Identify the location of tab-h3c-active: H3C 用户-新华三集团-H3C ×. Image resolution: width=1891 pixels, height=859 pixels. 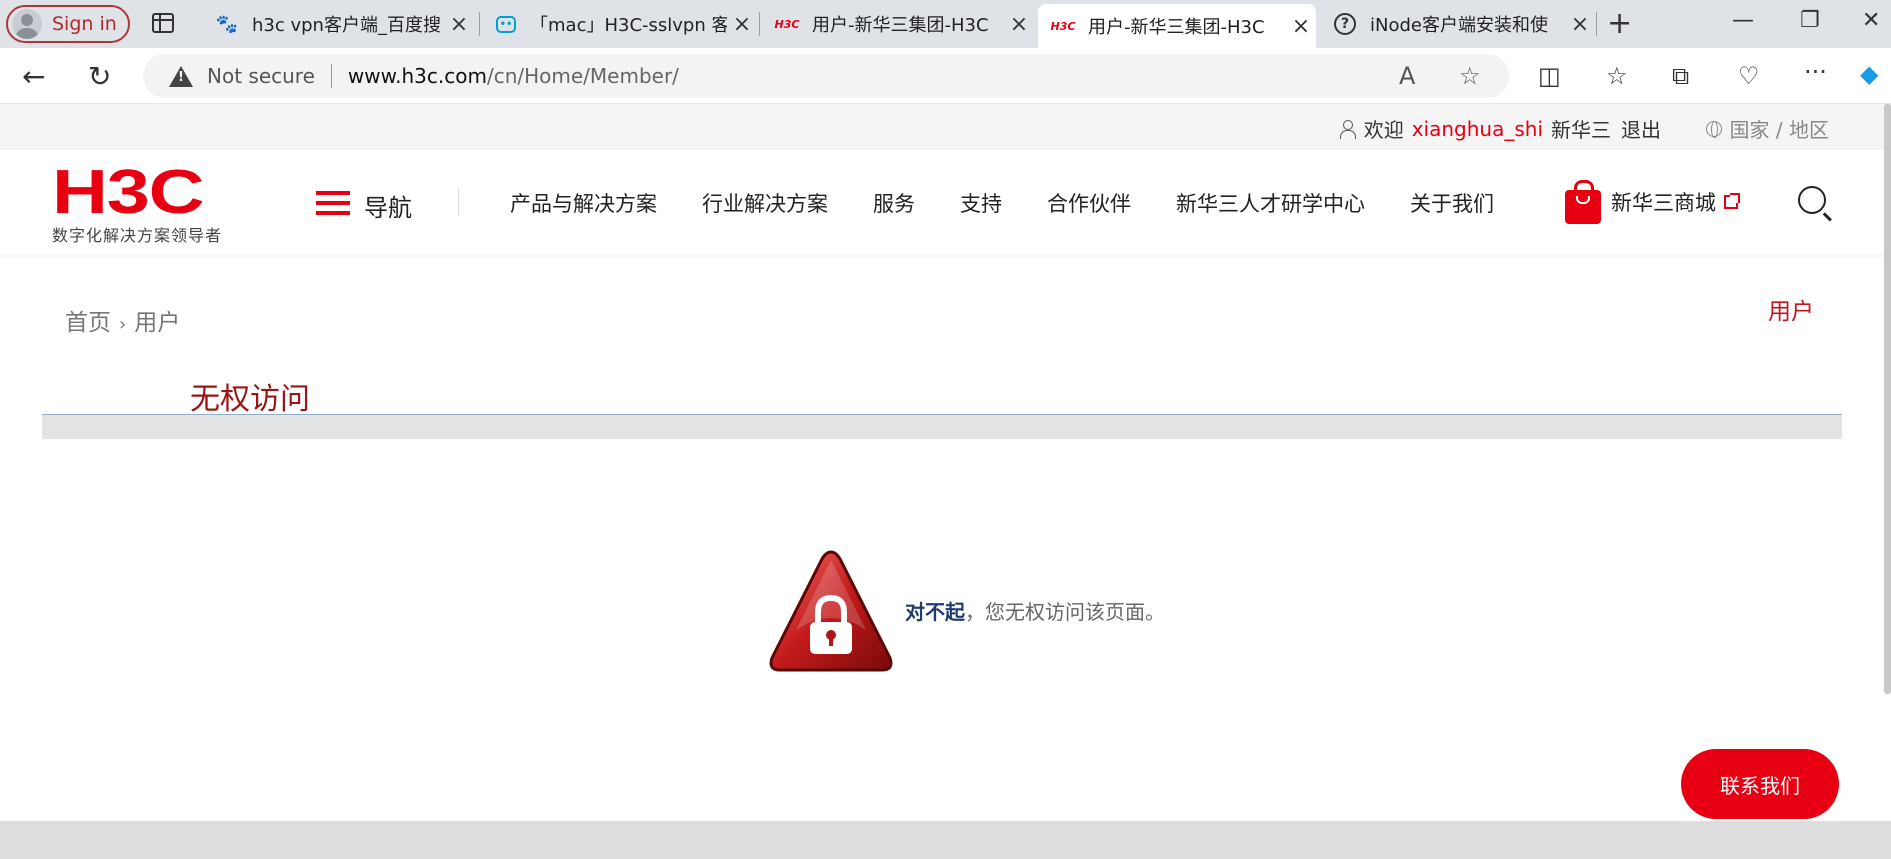
(1177, 26).